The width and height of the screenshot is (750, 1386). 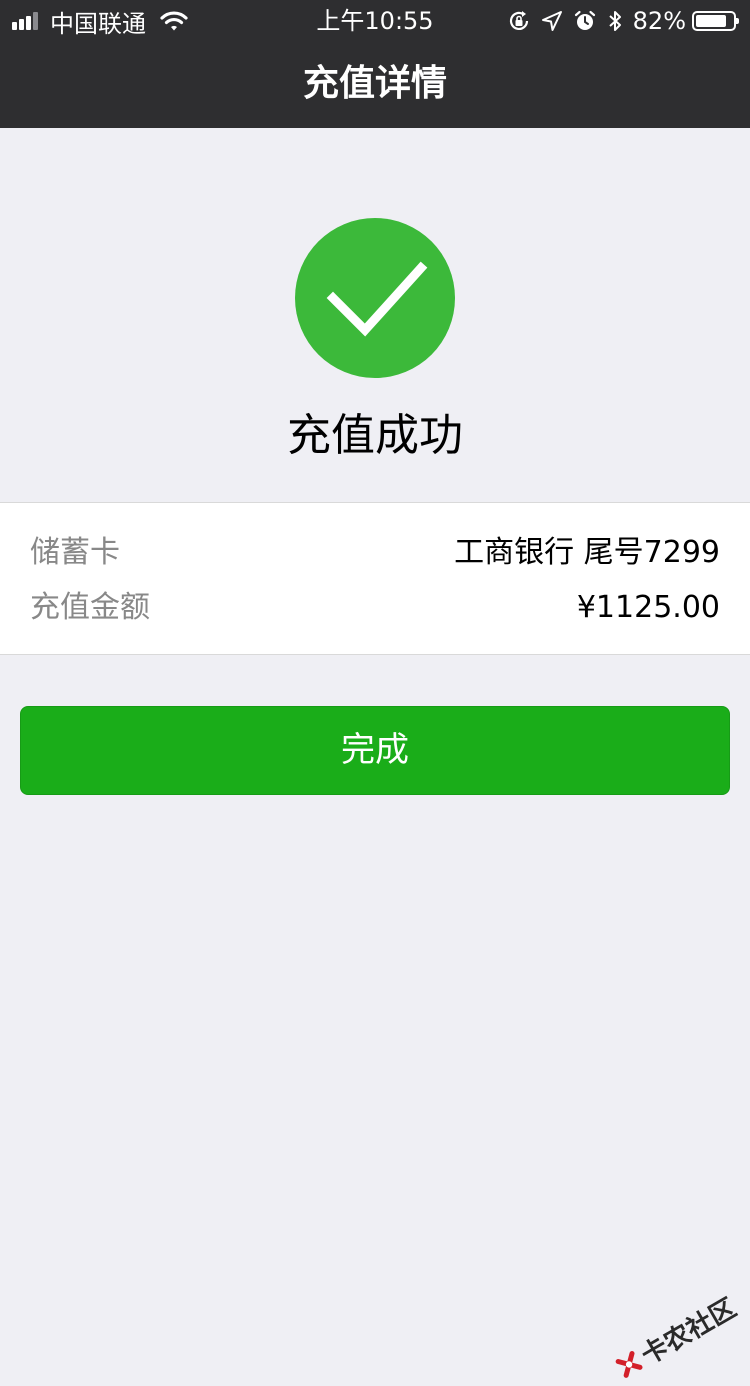 I want to click on battery-icon, so click(x=715, y=21).